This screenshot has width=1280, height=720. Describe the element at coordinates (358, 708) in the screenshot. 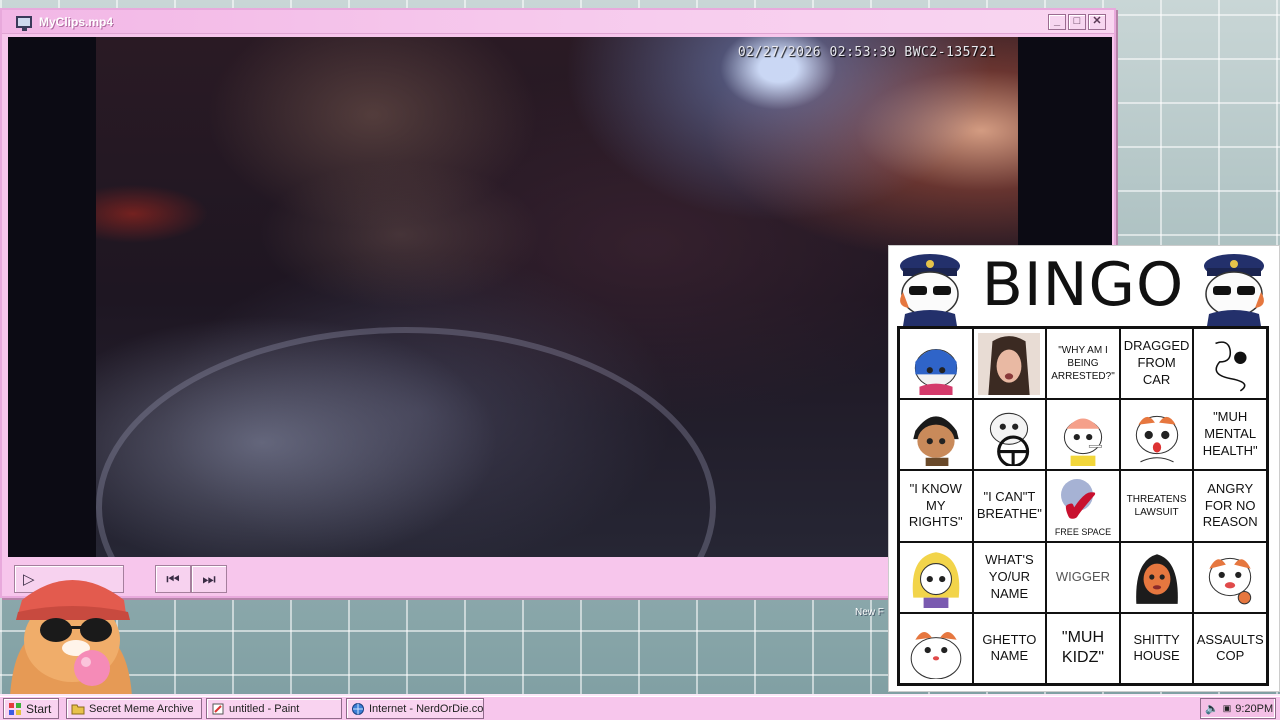

I see `internet-icon` at that location.